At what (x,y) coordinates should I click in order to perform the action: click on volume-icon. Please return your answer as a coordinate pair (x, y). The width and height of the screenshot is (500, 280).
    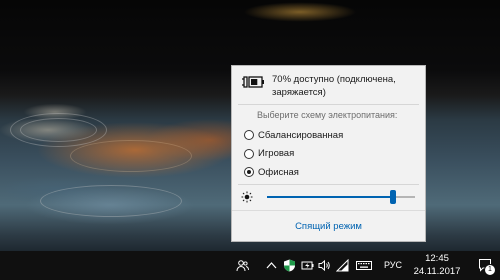
    Looking at the image, I should click on (324, 265).